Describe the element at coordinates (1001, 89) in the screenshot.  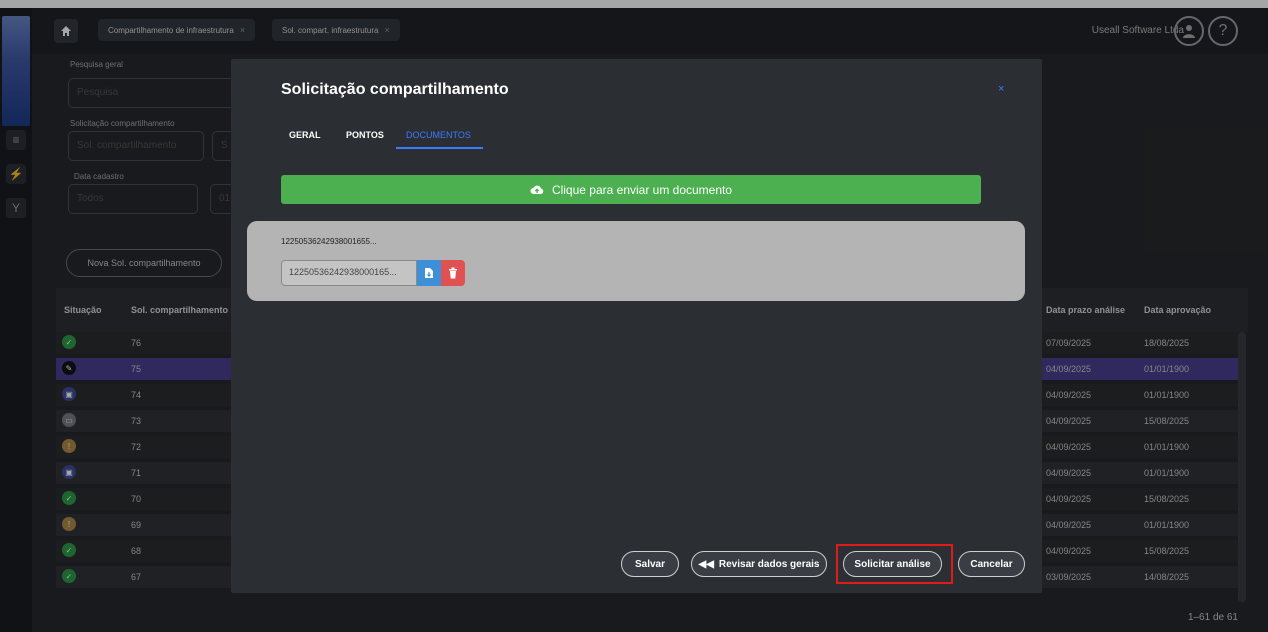
I see `close-icon: ×` at that location.